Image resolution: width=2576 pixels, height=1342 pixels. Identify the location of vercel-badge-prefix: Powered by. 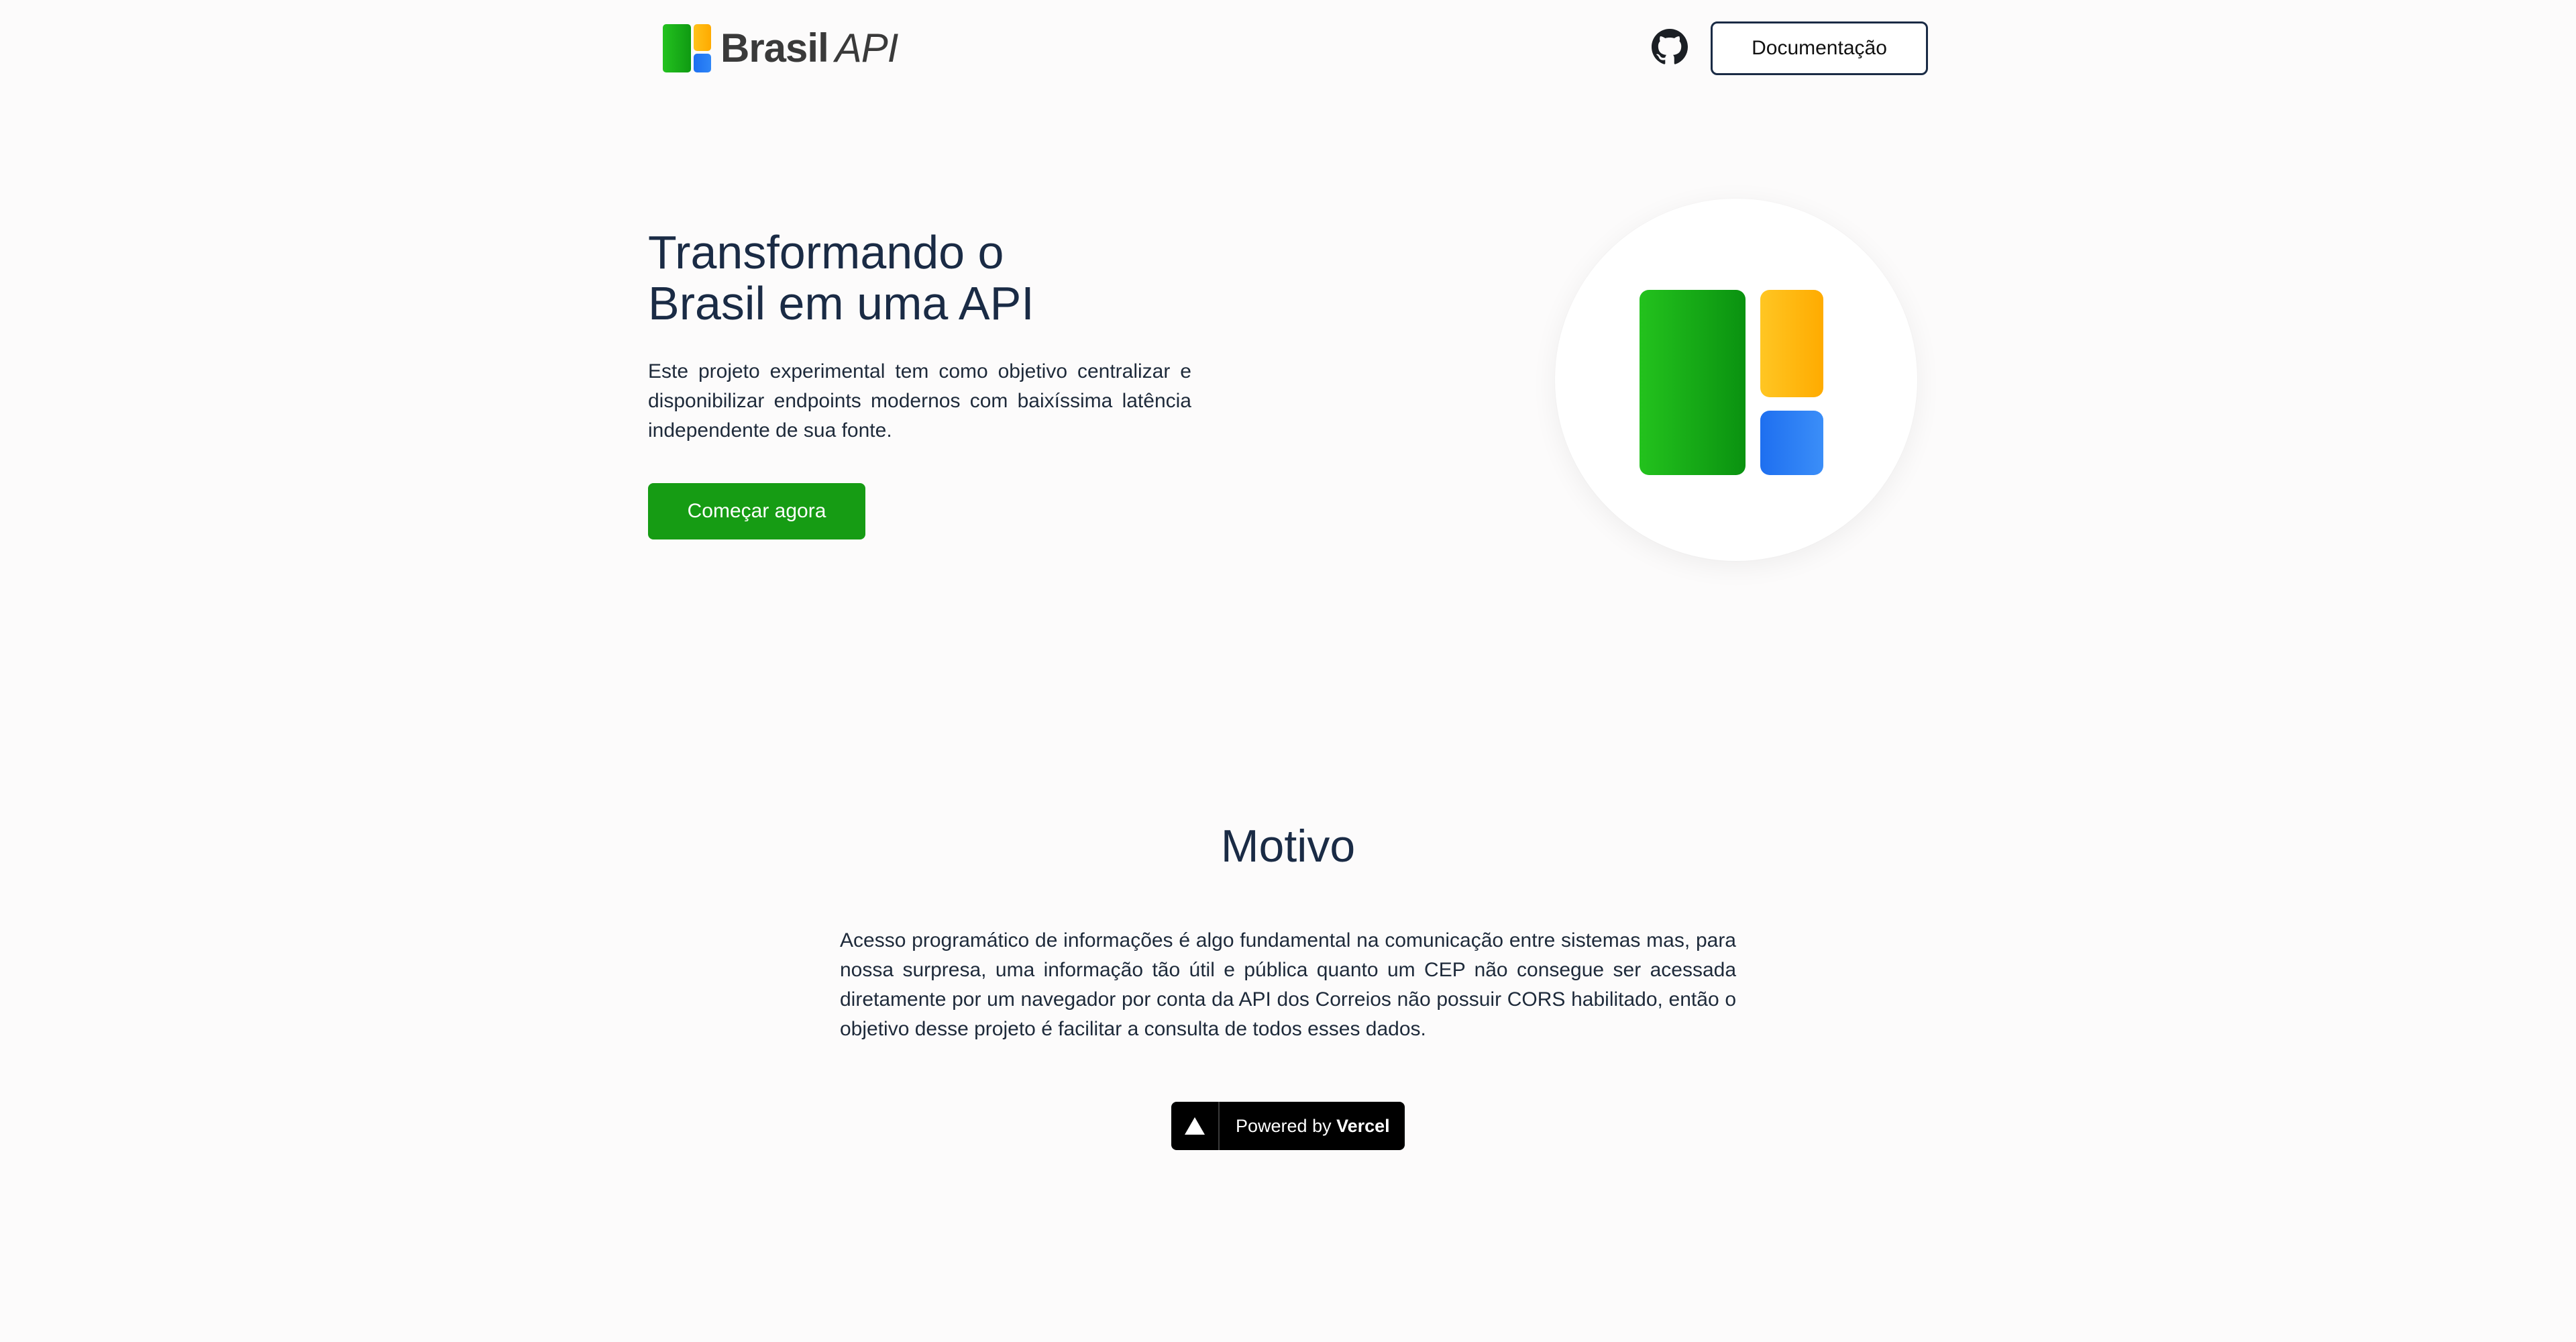
(1284, 1126).